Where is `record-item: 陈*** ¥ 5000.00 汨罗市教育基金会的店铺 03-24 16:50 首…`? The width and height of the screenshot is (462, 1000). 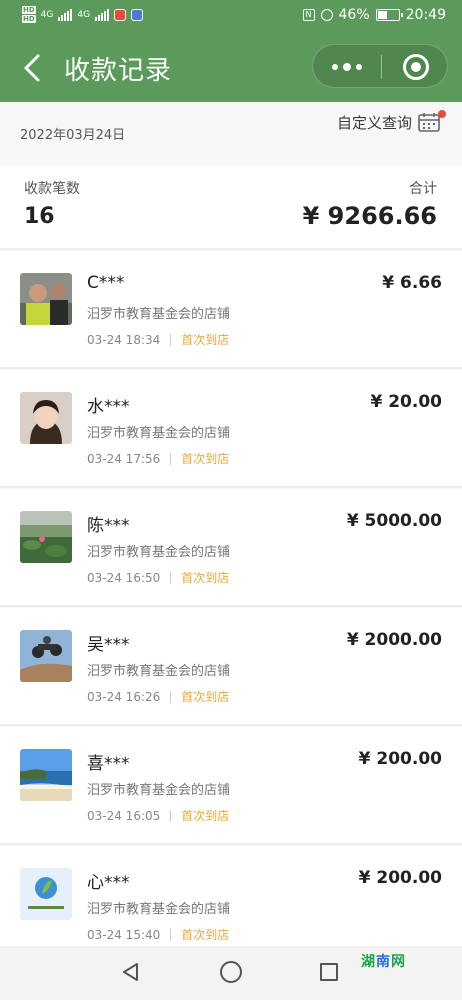 record-item: 陈*** ¥ 5000.00 汨罗市教育基金会的店铺 03-24 16:50 首… is located at coordinates (231, 548).